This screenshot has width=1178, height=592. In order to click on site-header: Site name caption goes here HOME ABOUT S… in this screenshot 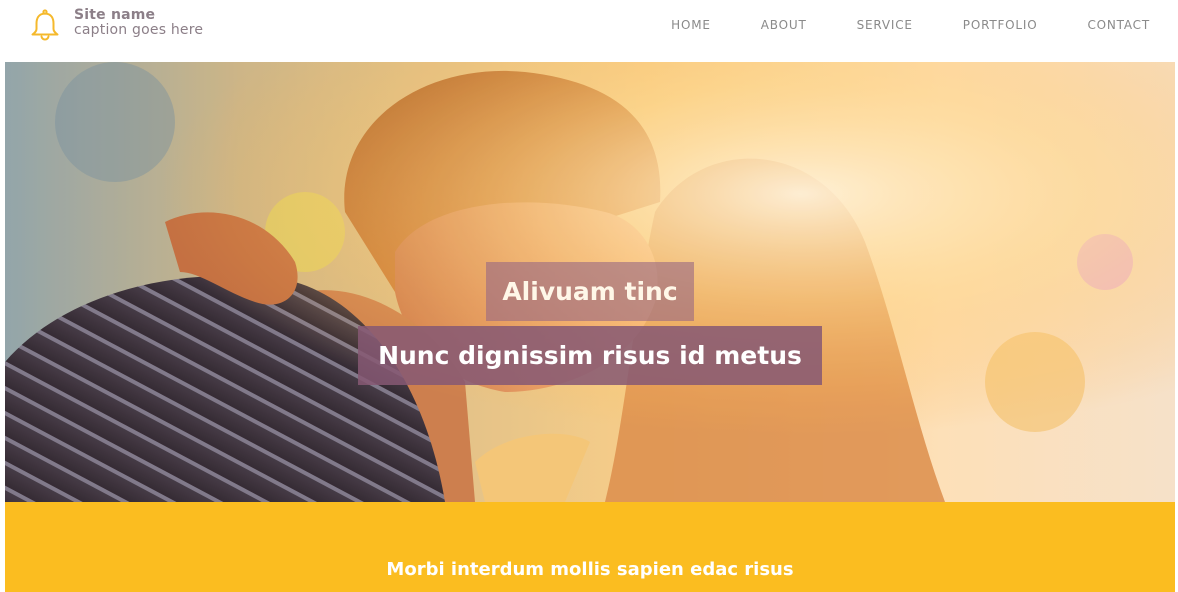, I will do `click(589, 31)`.